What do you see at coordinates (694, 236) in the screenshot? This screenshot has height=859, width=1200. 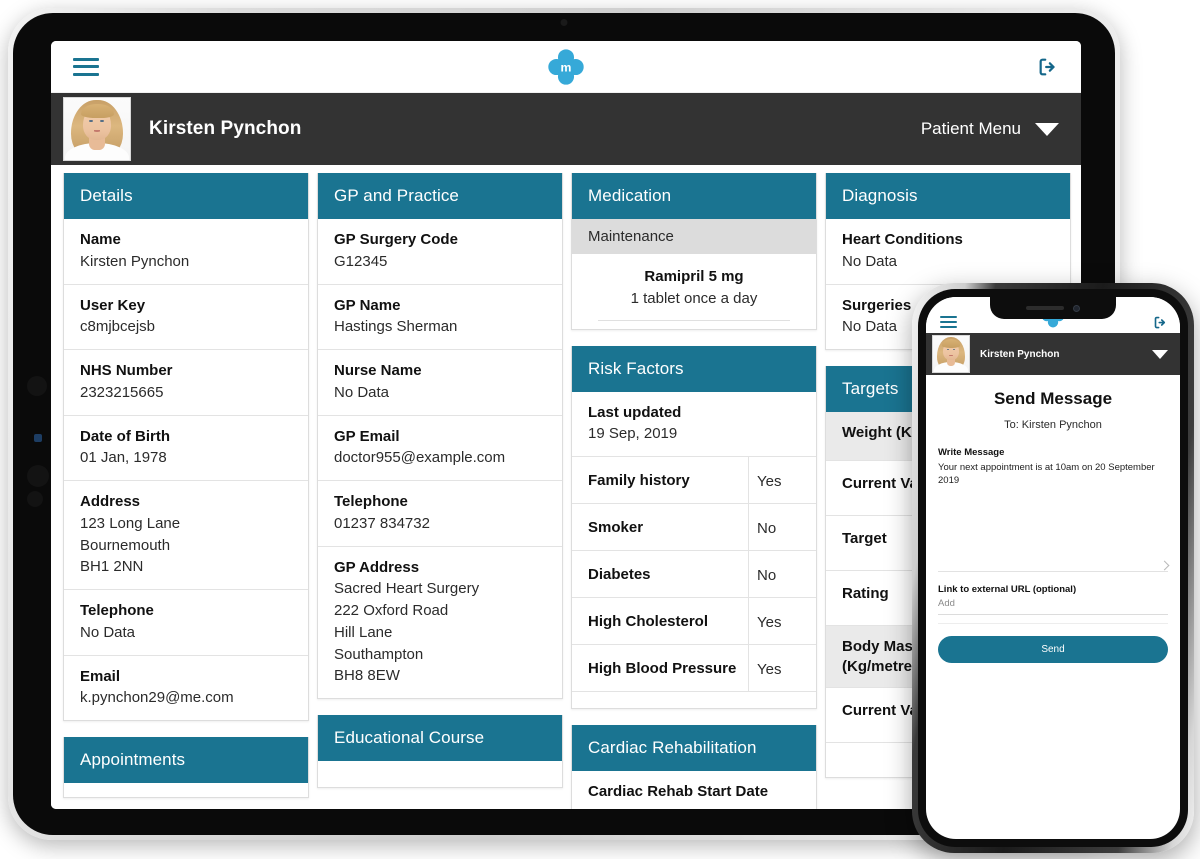 I see `medication-subhead-maintenance: Maintenance` at bounding box center [694, 236].